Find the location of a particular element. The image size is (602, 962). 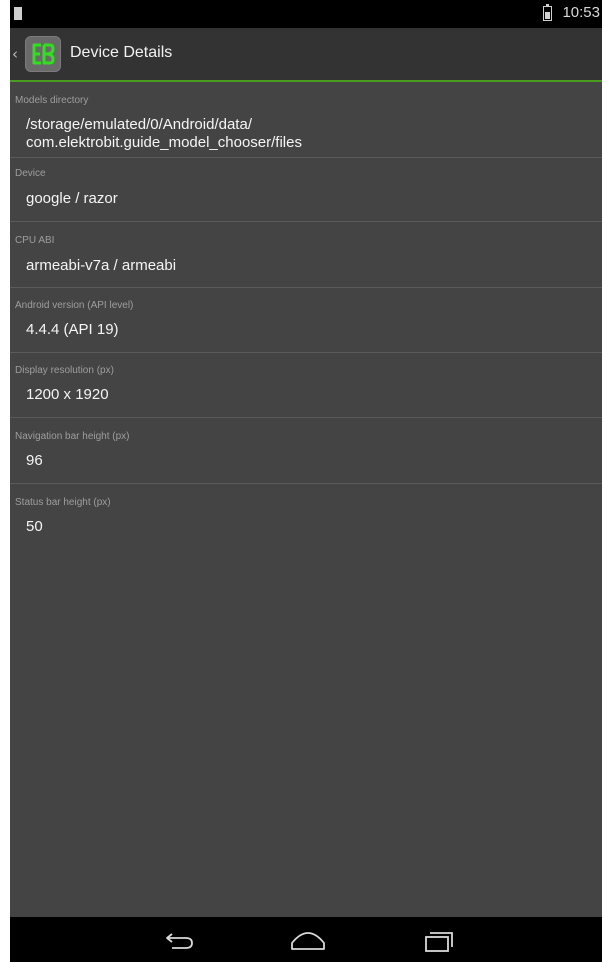

detail-value: google / razor is located at coordinates (72, 198).